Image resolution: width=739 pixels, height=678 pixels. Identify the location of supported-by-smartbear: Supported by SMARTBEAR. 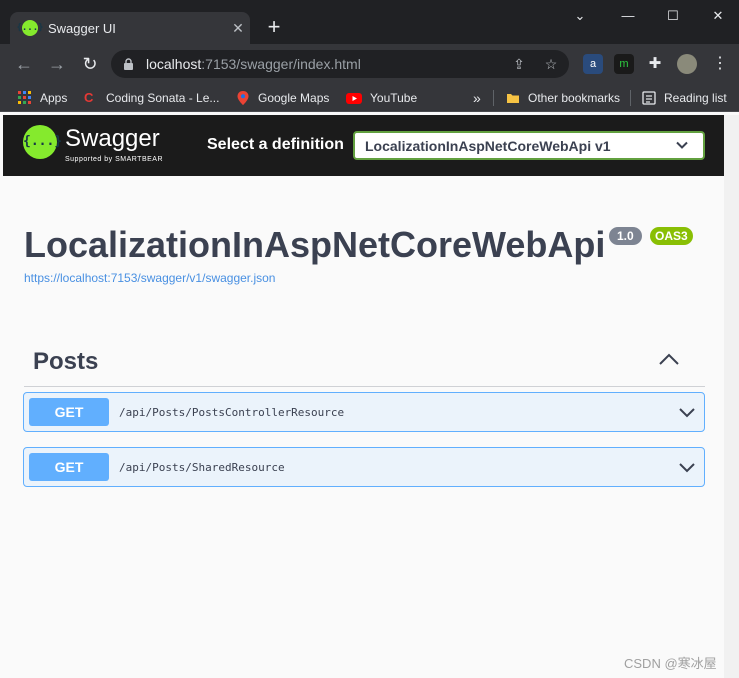
(114, 159).